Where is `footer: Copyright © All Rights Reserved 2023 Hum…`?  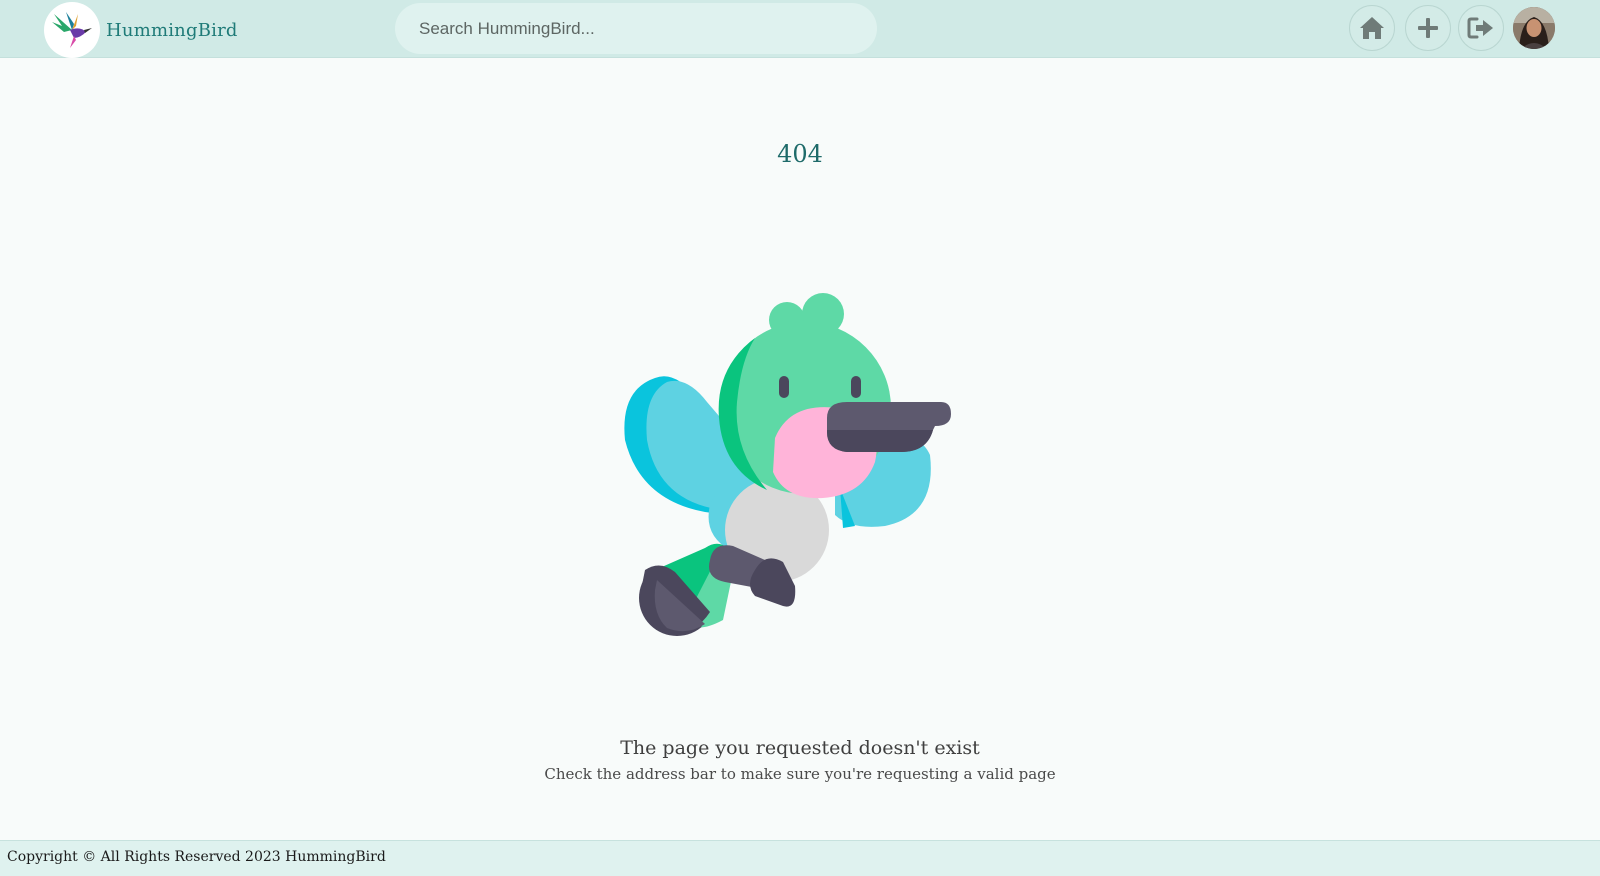
footer: Copyright © All Rights Reserved 2023 Hum… is located at coordinates (800, 858).